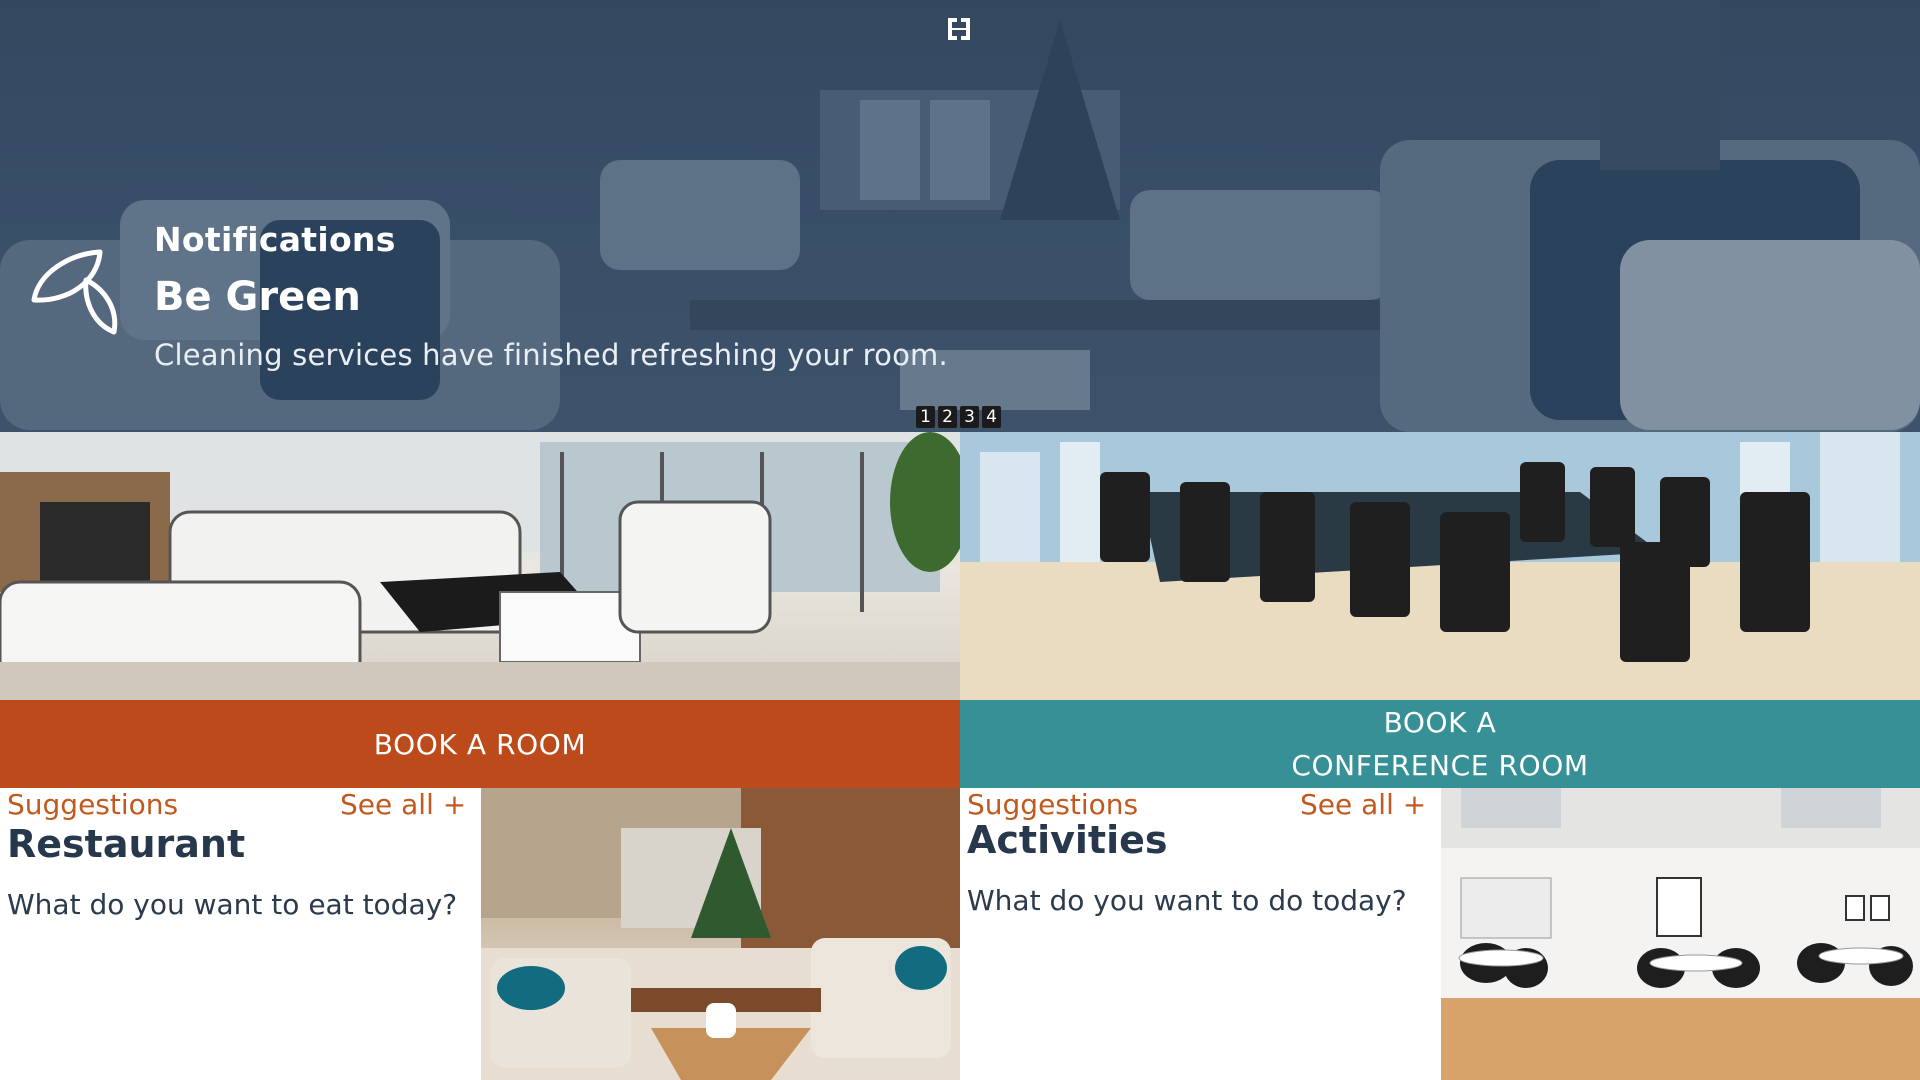 The image size is (1920, 1080). I want to click on cafe-room-image, so click(1680, 934).